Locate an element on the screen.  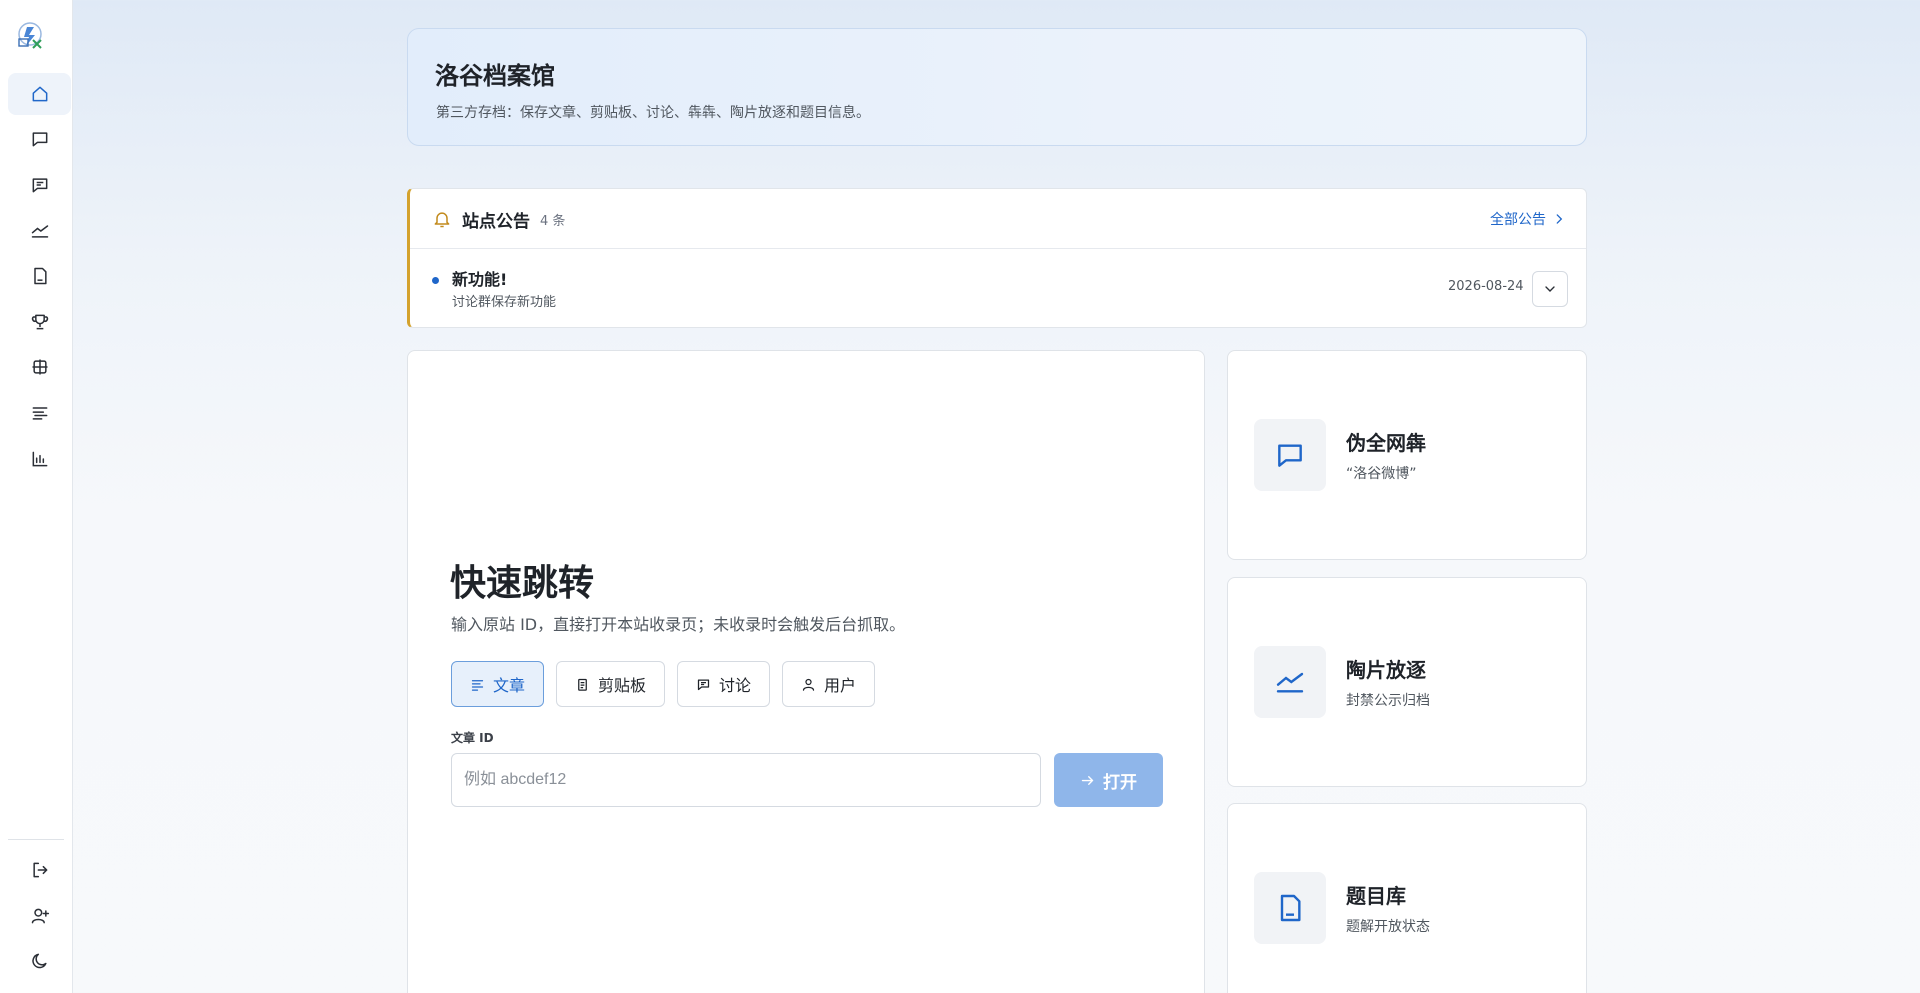
unread-dot is located at coordinates (435, 280).